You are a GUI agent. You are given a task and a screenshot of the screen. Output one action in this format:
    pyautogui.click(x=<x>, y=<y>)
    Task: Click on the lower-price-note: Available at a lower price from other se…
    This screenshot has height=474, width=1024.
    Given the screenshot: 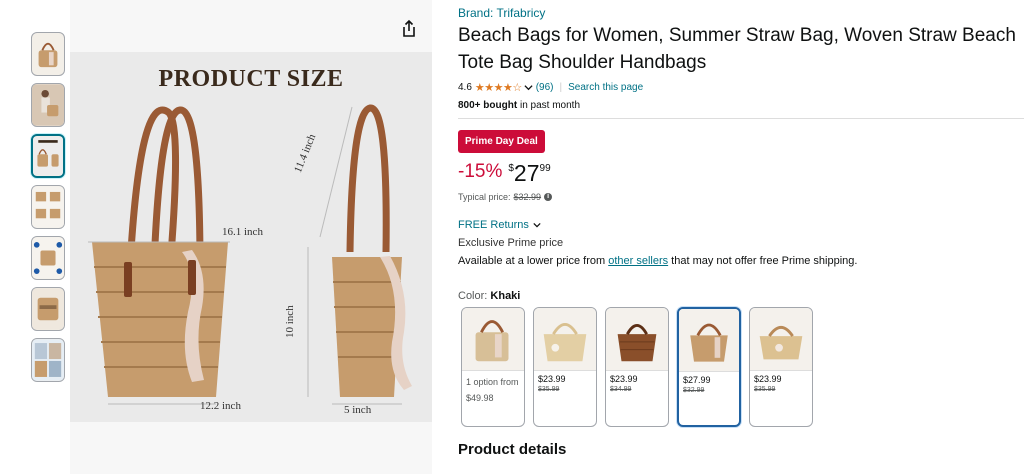 What is the action you would take?
    pyautogui.click(x=657, y=261)
    